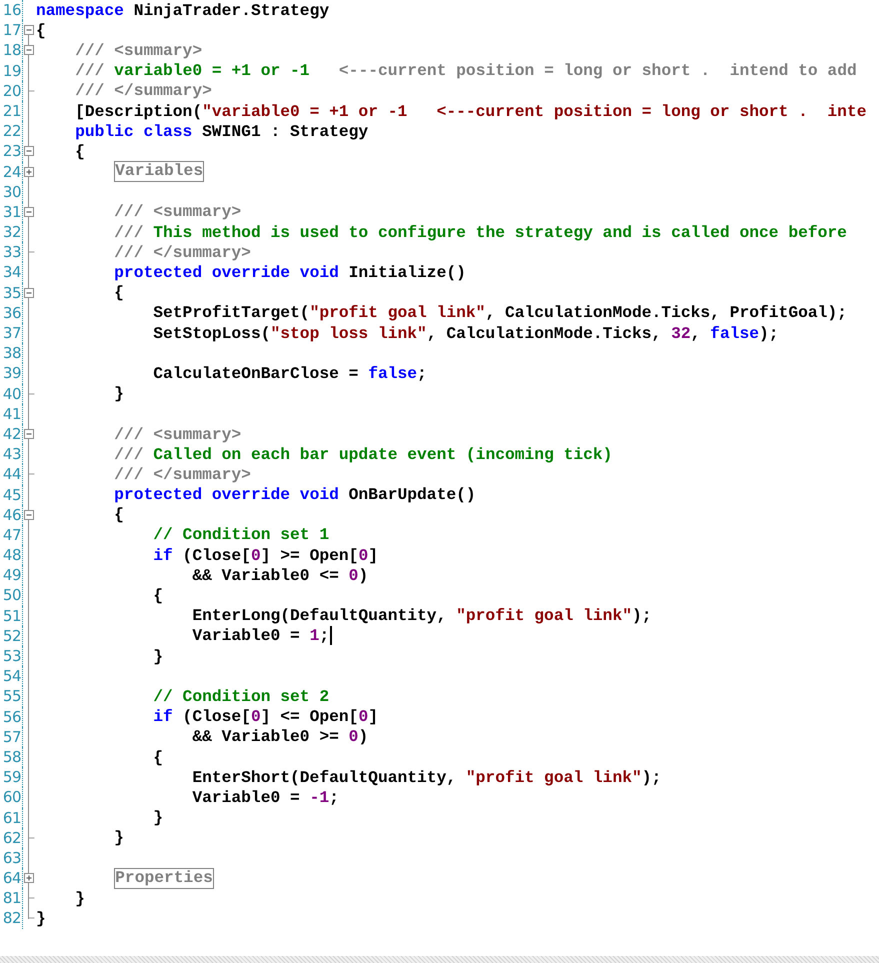 This screenshot has height=963, width=879. Describe the element at coordinates (11, 434) in the screenshot. I see `line-number: 42` at that location.